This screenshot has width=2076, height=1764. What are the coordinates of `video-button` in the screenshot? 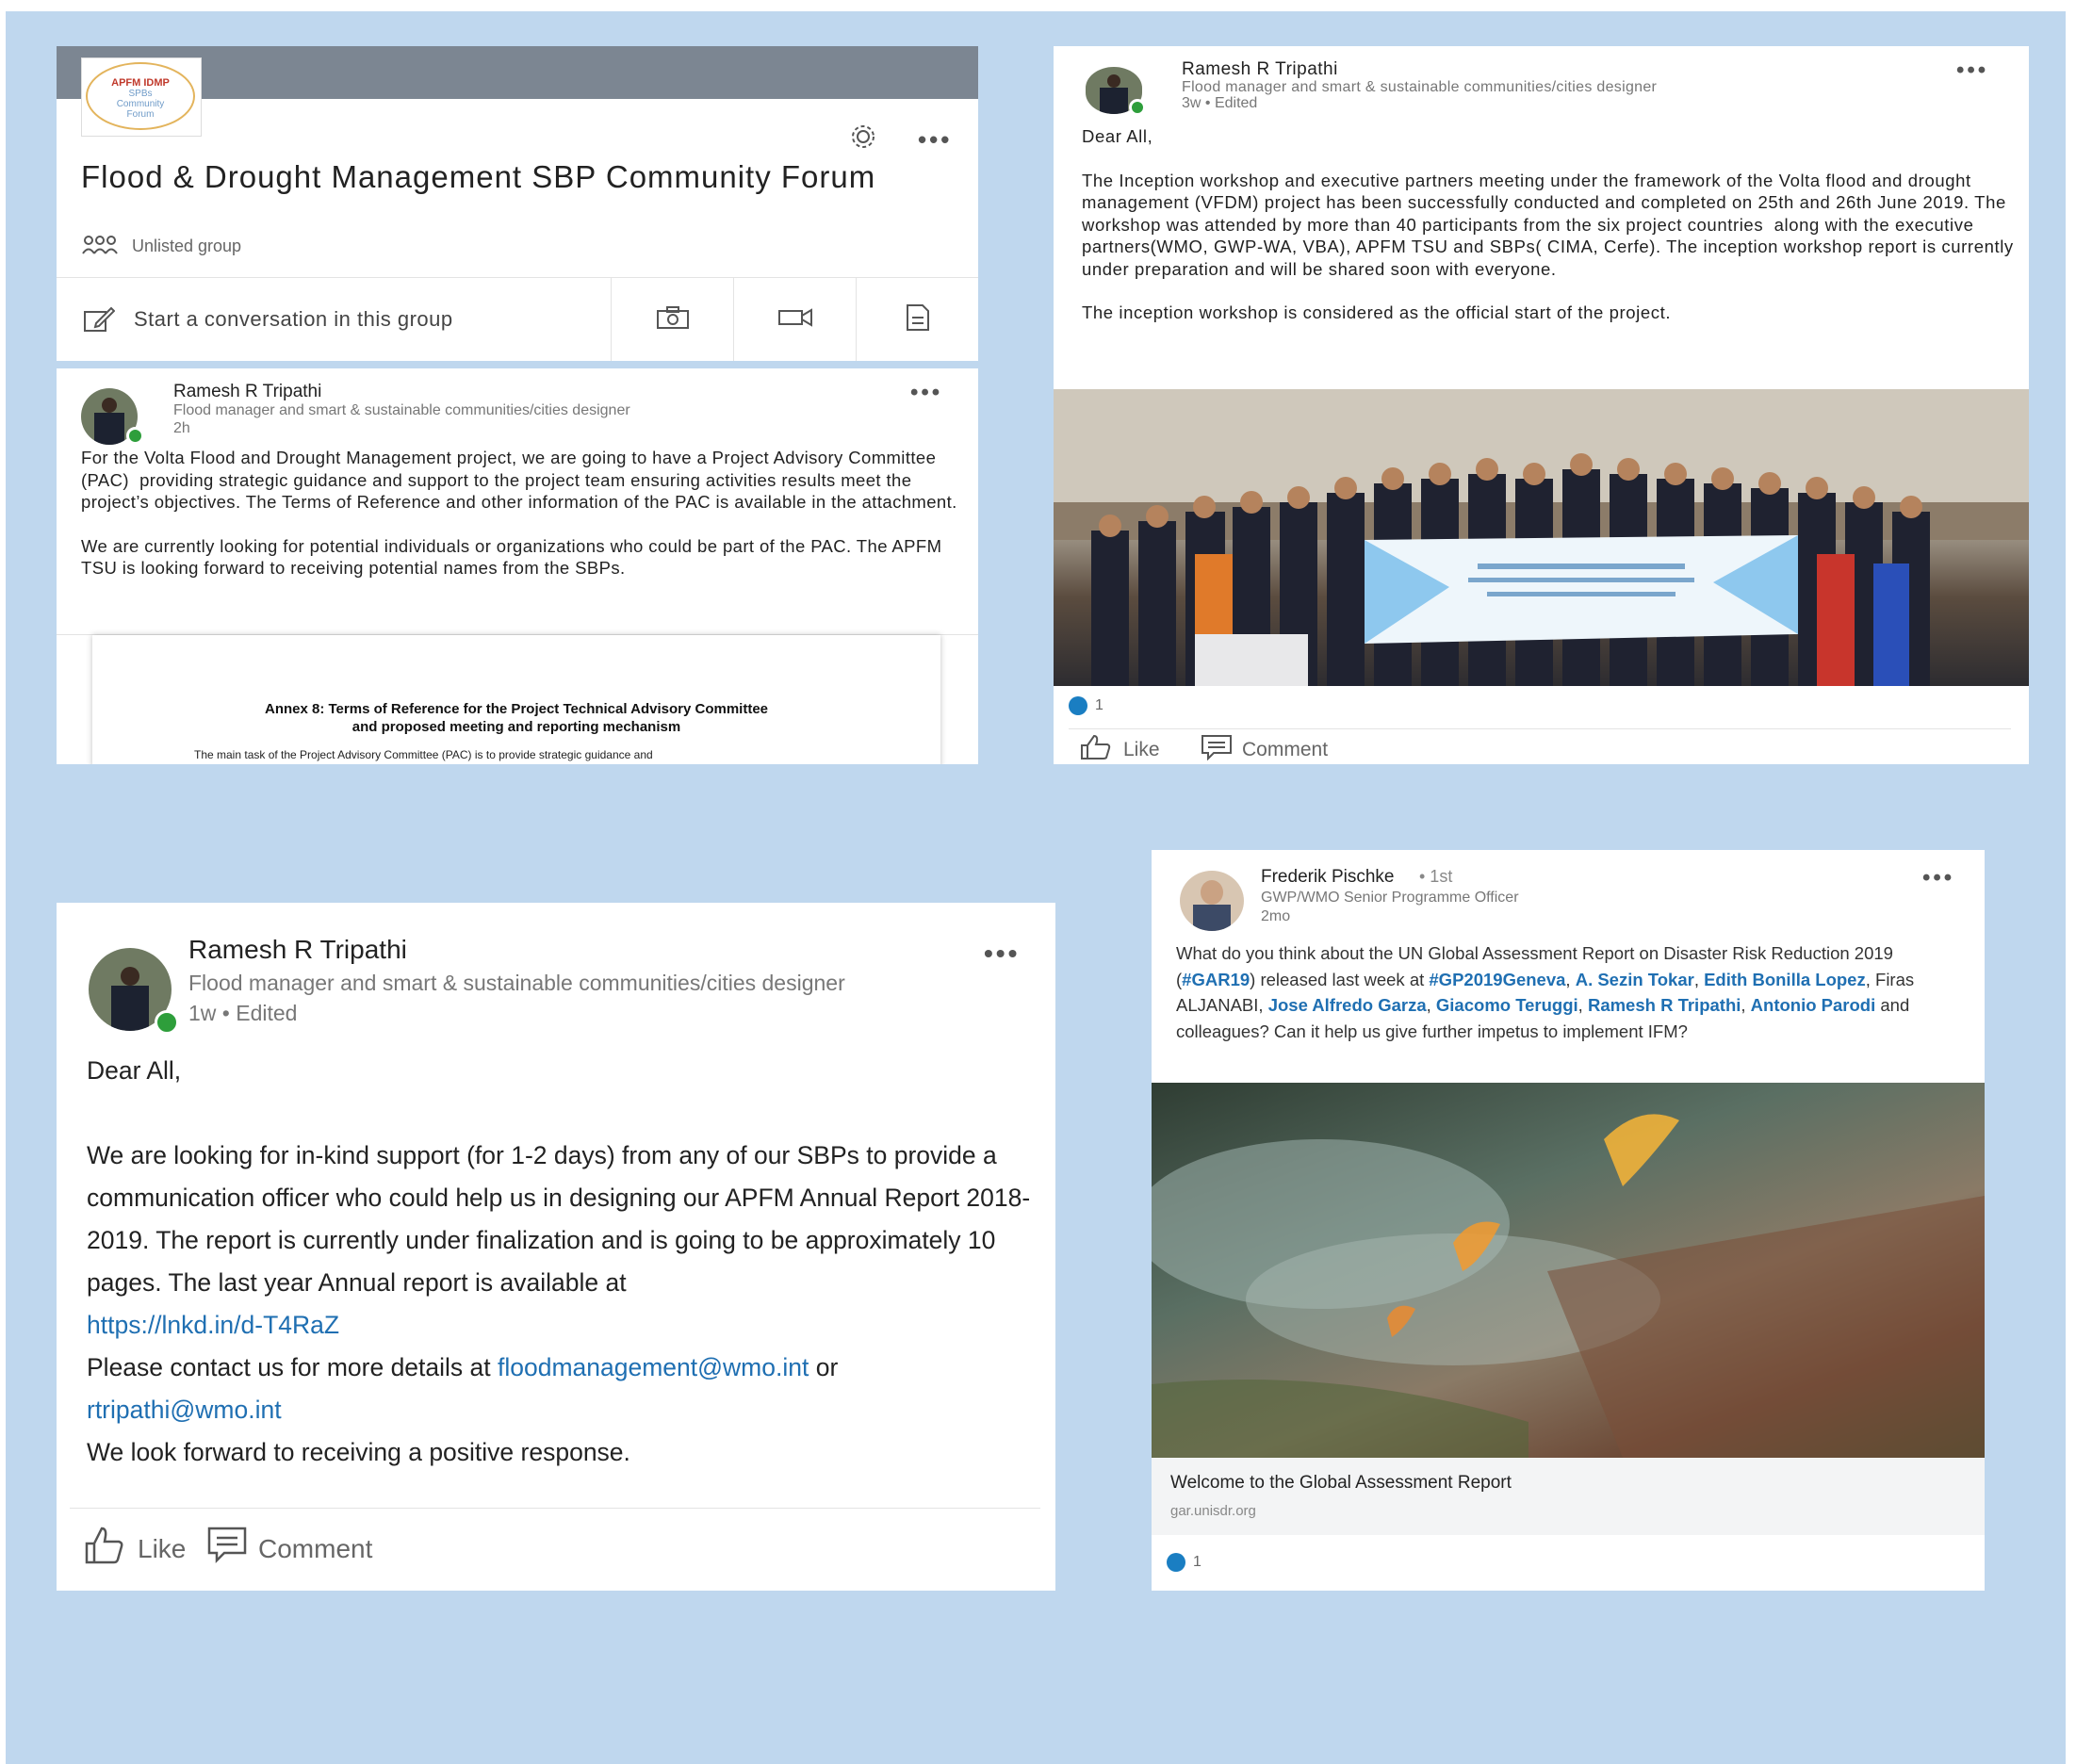 It's located at (795, 320).